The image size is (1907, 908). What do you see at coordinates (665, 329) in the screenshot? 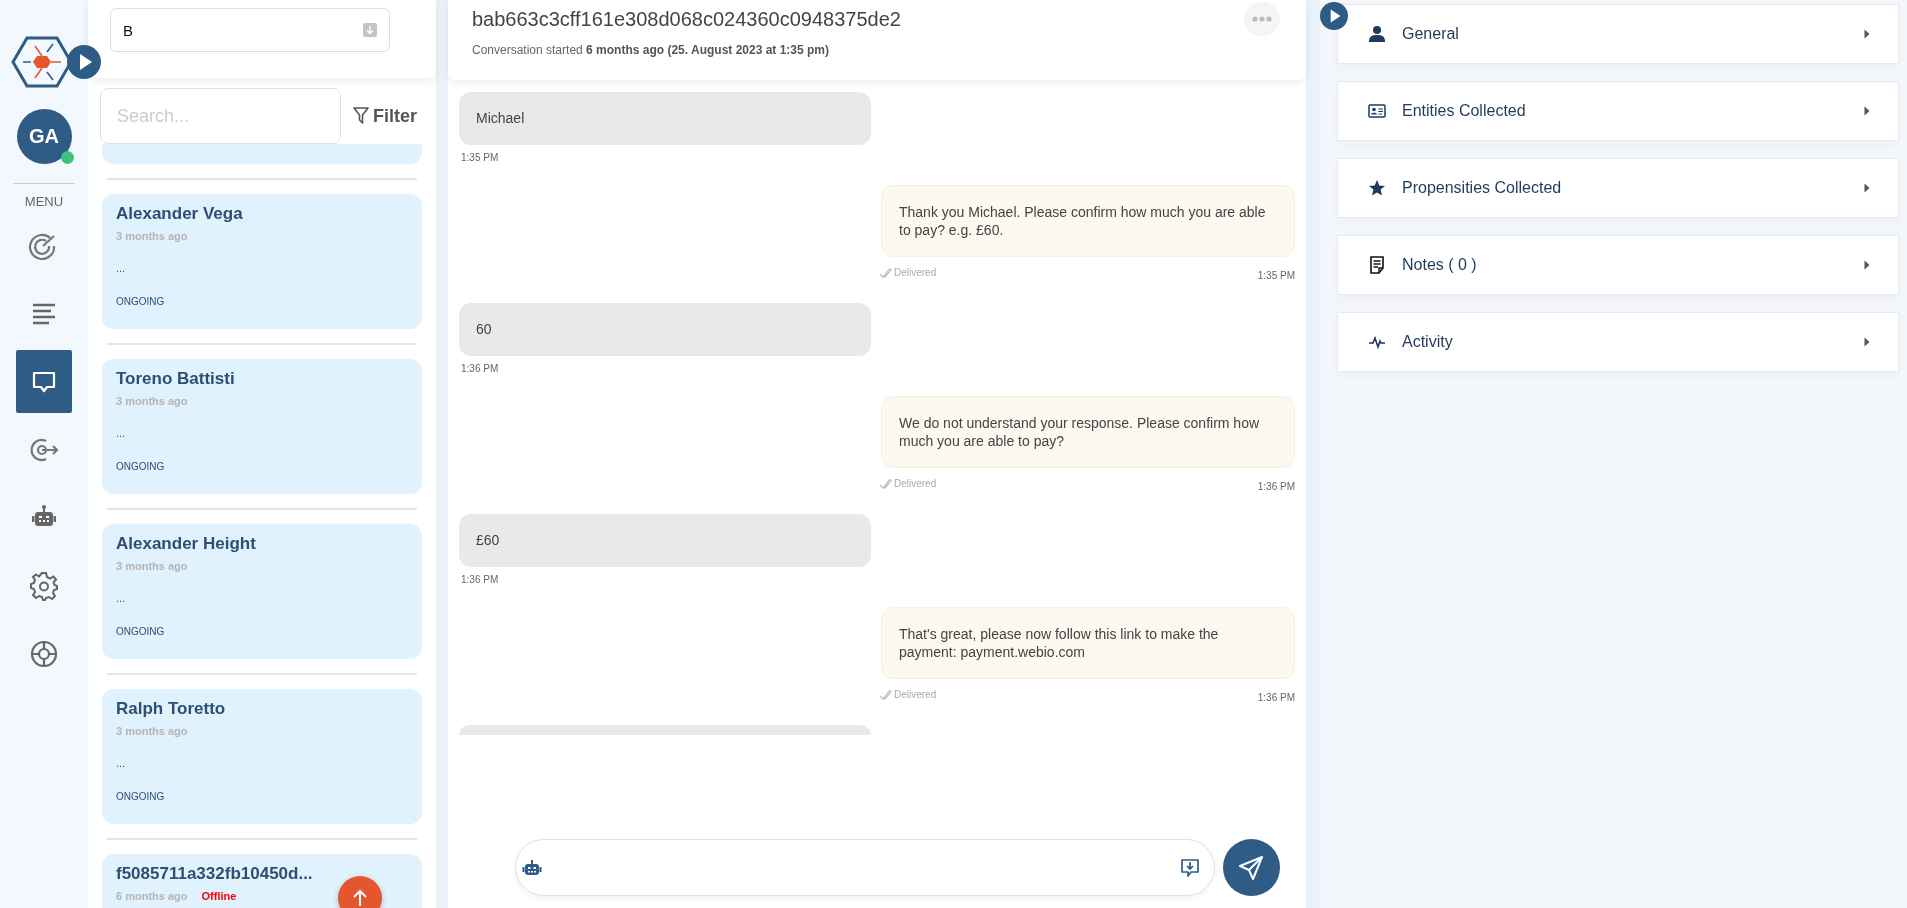
I see `message-bubble: 60` at bounding box center [665, 329].